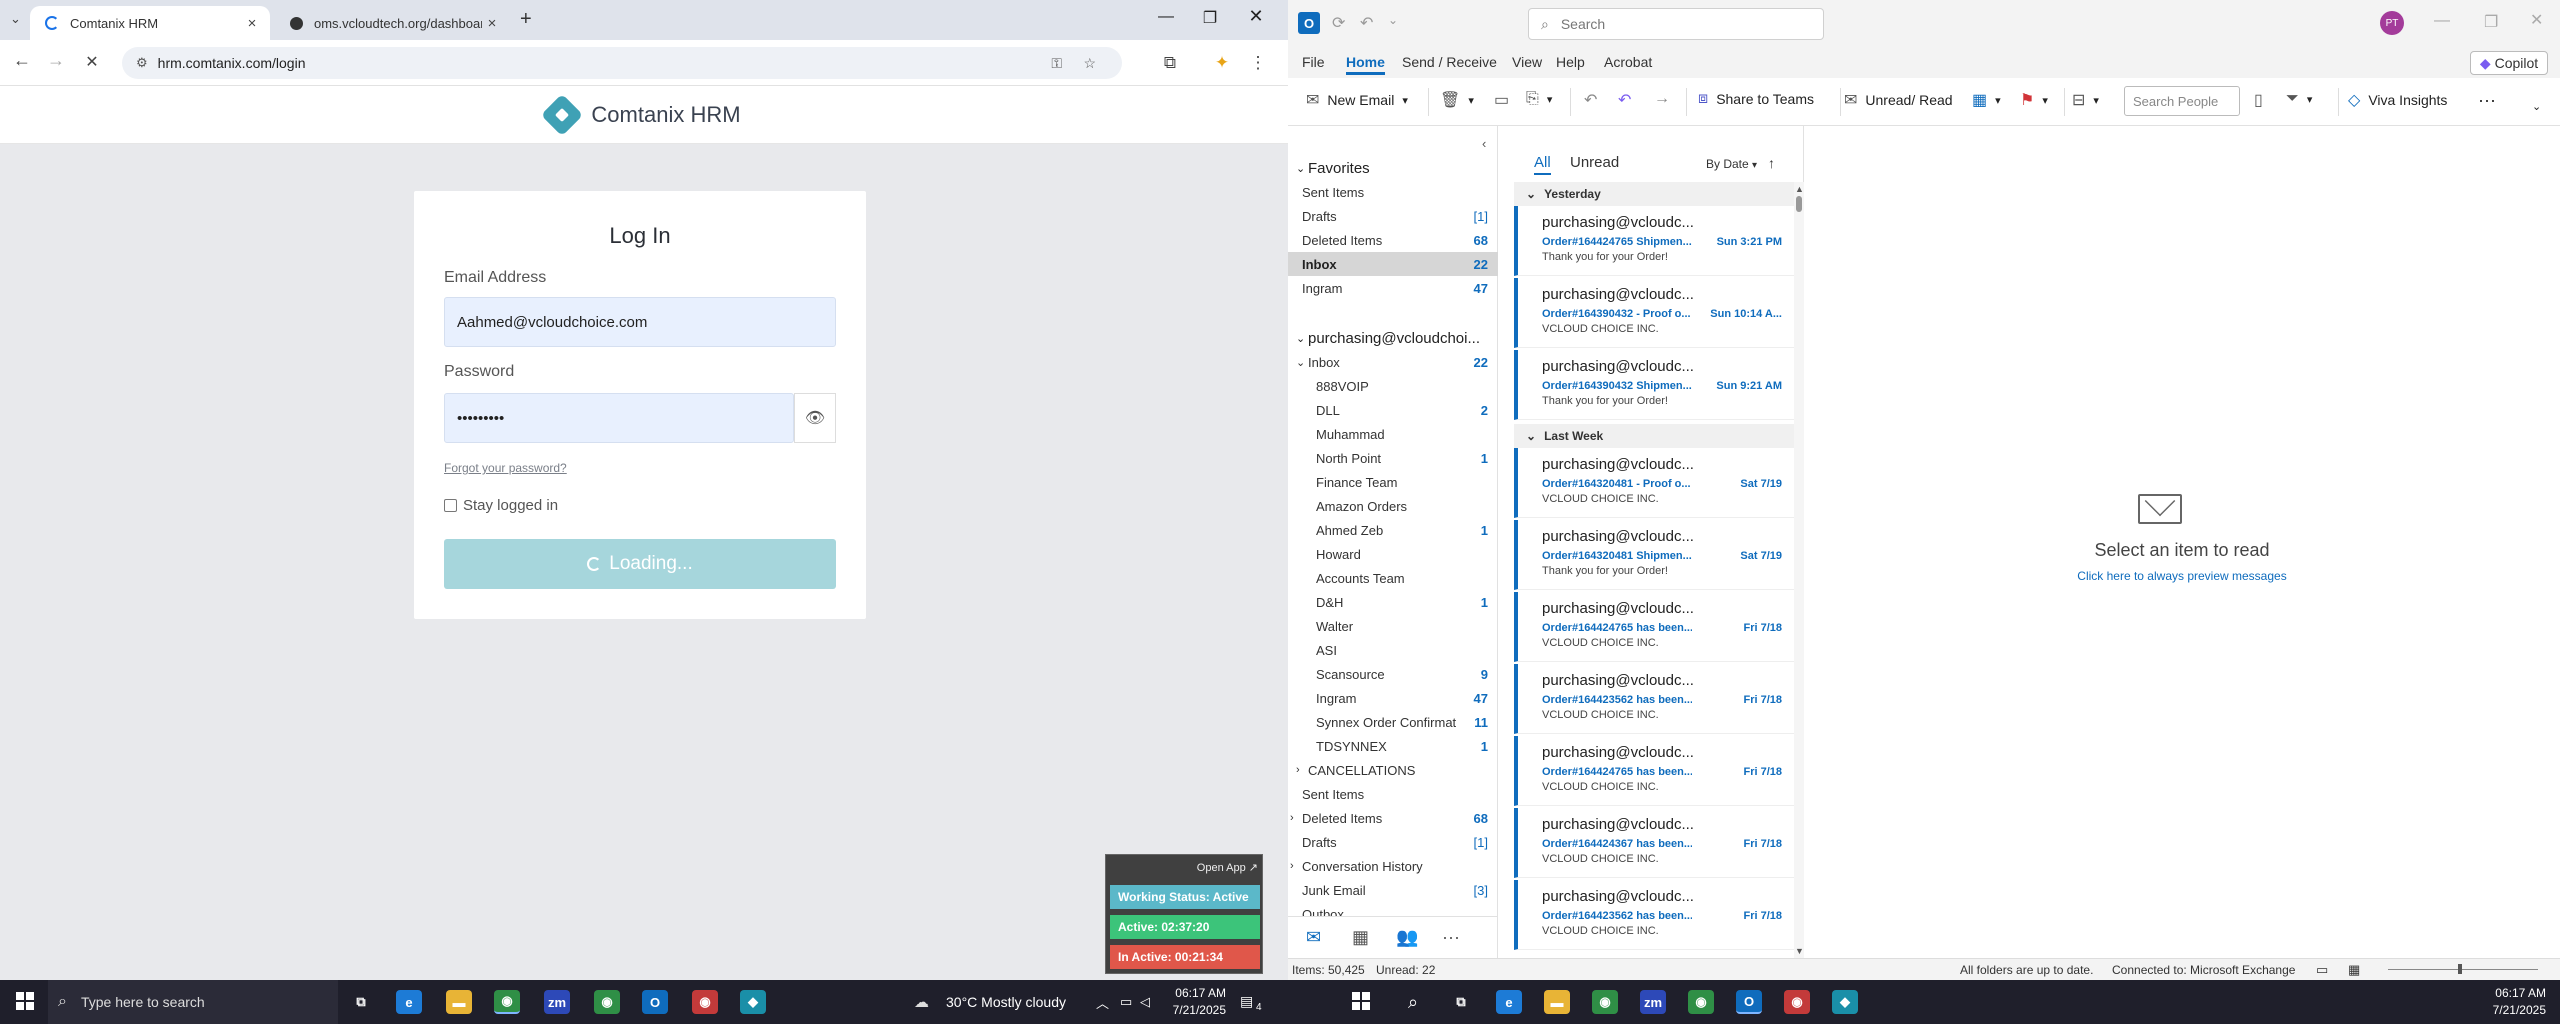 The height and width of the screenshot is (1024, 2560). Describe the element at coordinates (392, 23) in the screenshot. I see `tab-oms-dashboard: oms.vcloudtech.org/dashboard ×` at that location.